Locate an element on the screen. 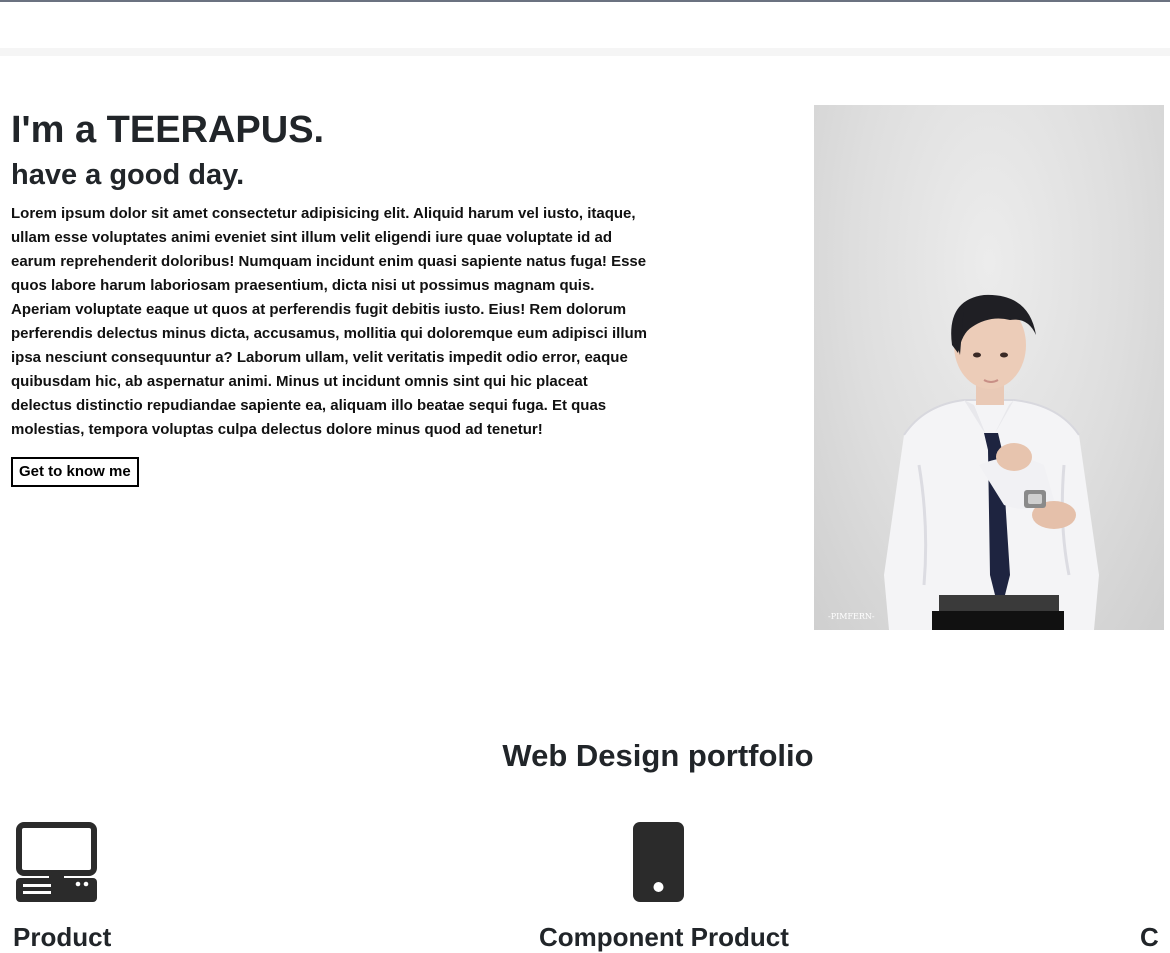 This screenshot has width=1170, height=953. photo-watermark: -PIMFERN- is located at coordinates (851, 616).